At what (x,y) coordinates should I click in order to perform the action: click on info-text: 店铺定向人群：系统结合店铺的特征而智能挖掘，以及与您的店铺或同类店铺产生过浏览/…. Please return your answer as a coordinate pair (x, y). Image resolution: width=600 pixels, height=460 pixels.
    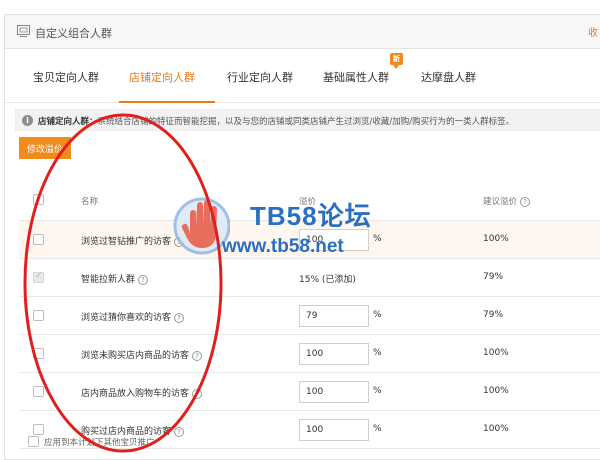
    Looking at the image, I should click on (276, 122).